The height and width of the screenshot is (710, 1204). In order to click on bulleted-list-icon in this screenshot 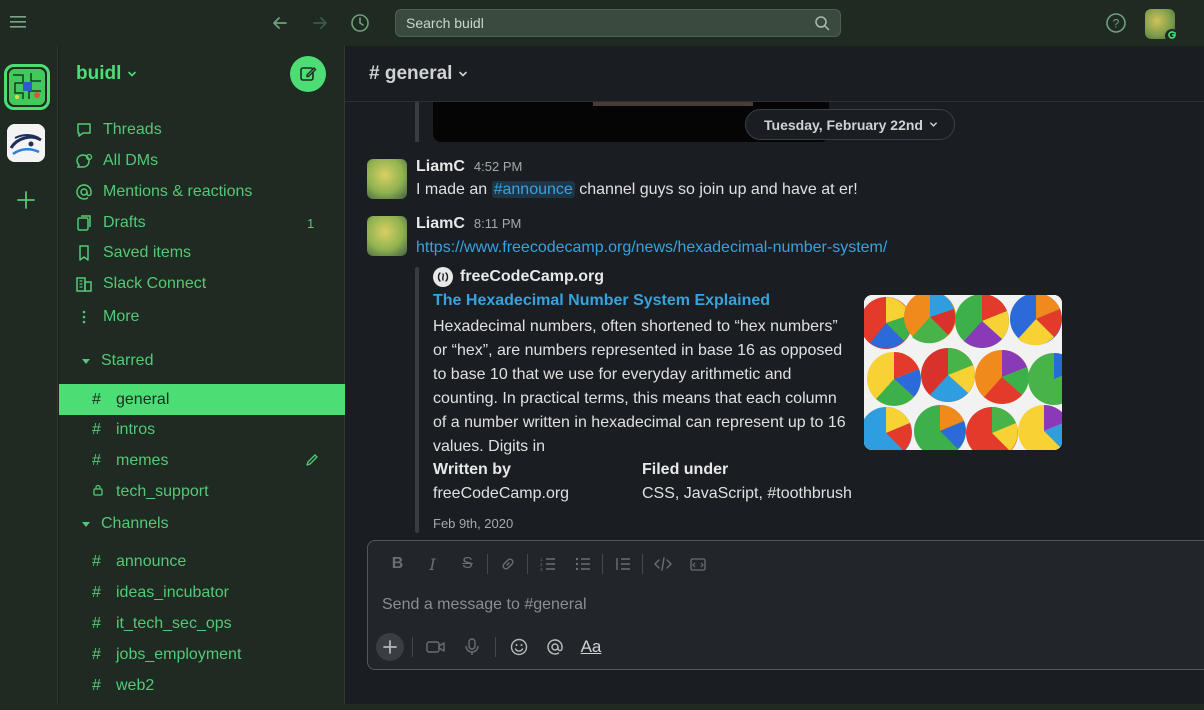, I will do `click(582, 564)`.